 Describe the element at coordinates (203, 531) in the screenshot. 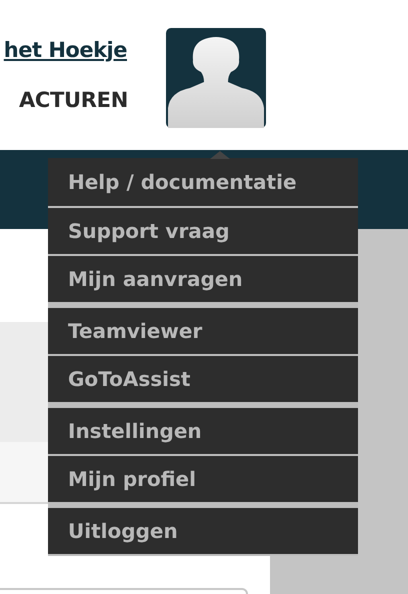

I see `menu-item: Uitloggen` at that location.